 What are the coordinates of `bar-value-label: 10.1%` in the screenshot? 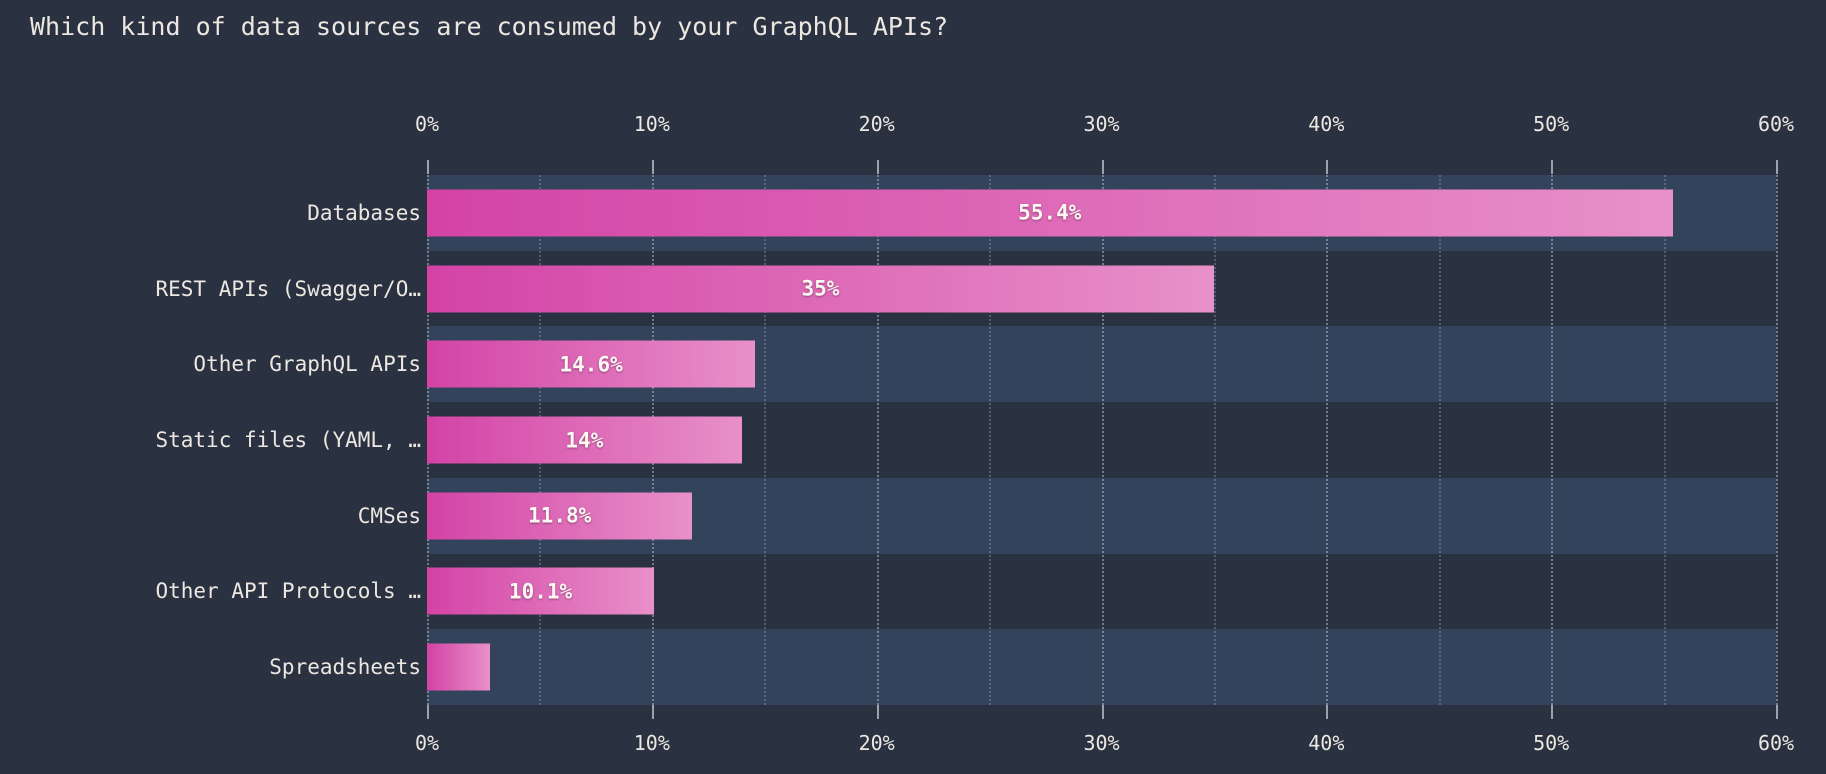 It's located at (540, 591).